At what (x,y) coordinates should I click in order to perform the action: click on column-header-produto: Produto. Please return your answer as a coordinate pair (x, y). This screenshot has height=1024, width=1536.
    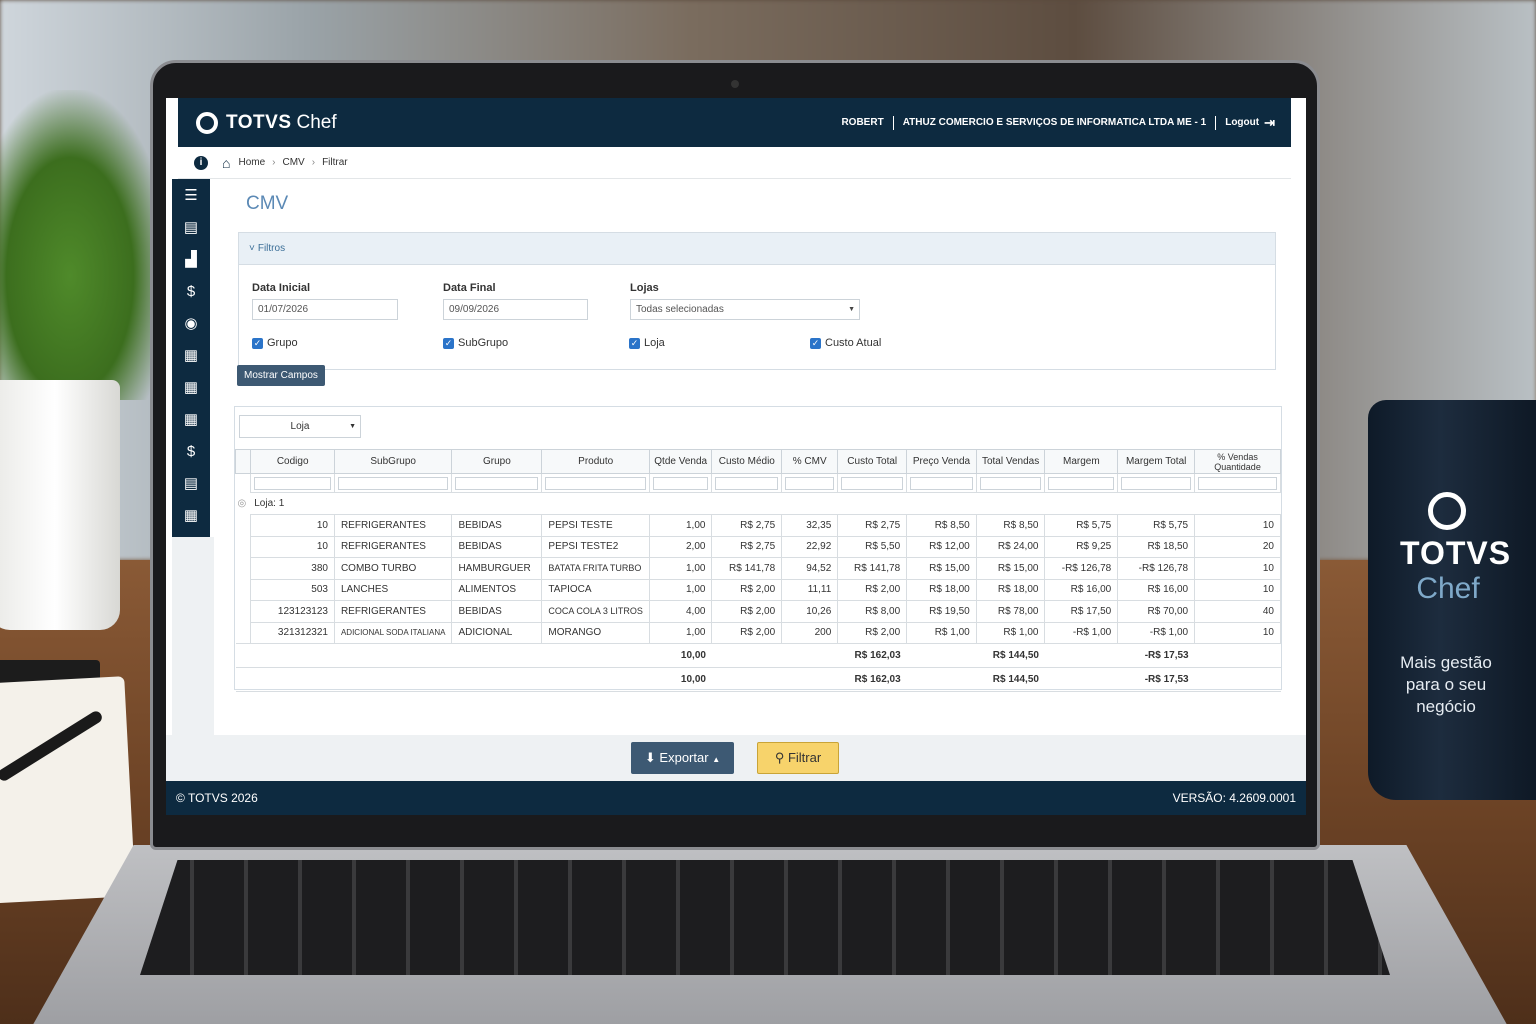
    Looking at the image, I should click on (595, 461).